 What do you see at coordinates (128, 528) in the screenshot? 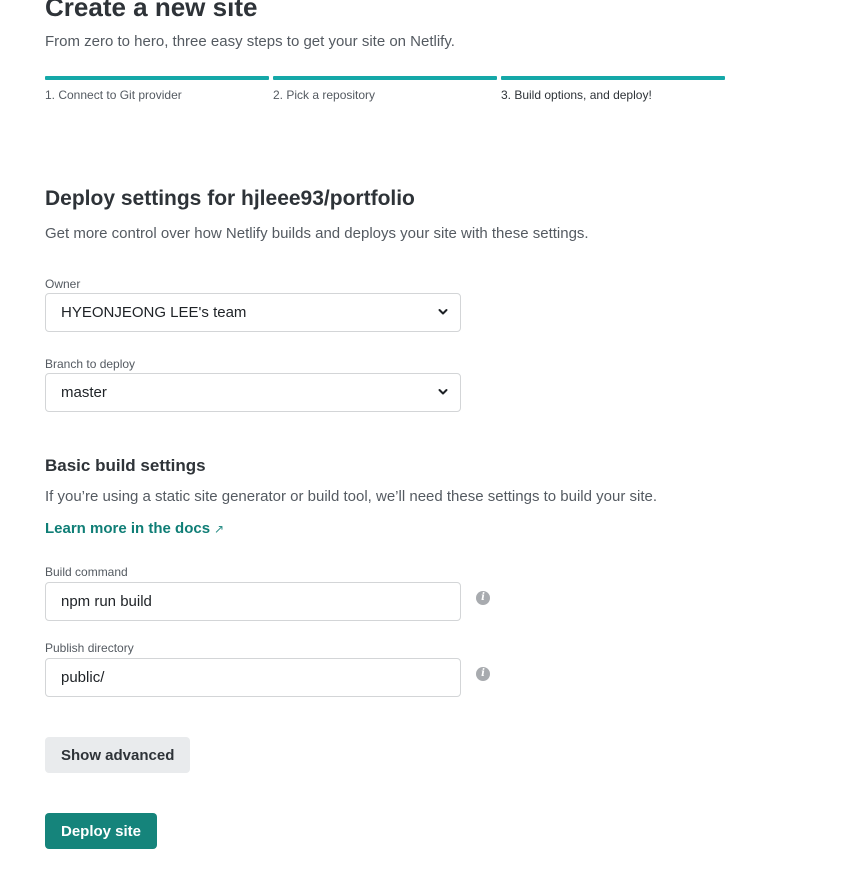
I see `docs-link-label: Learn more in the docs` at bounding box center [128, 528].